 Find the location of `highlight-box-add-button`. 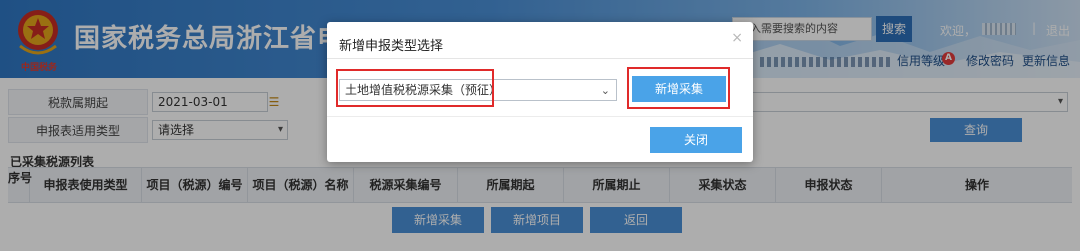

highlight-box-add-button is located at coordinates (678, 88).